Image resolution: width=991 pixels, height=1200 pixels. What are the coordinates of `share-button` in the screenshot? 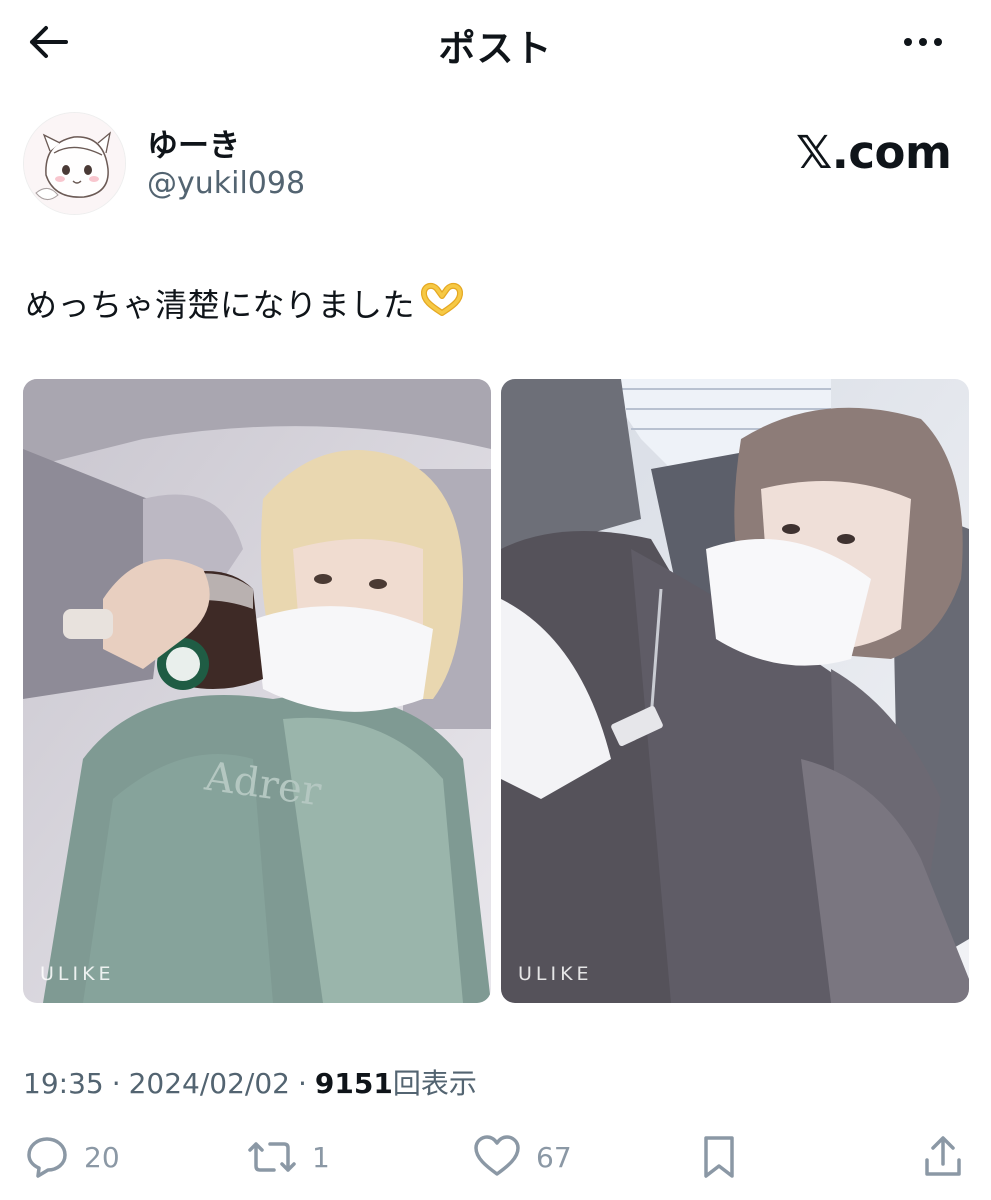 It's located at (943, 1157).